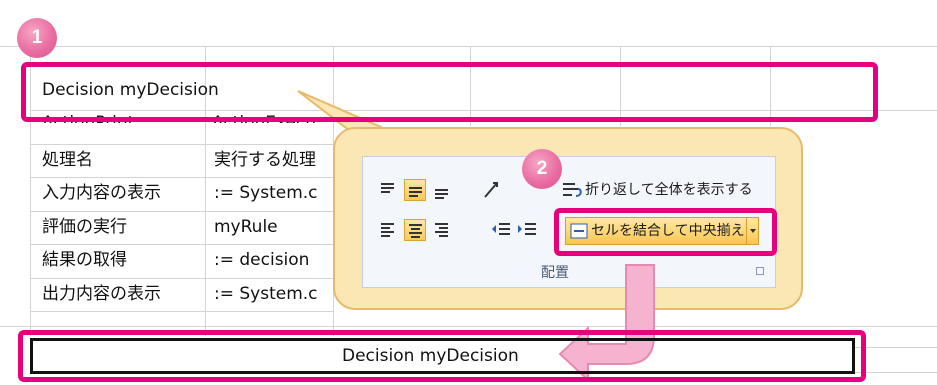  Describe the element at coordinates (606, 323) in the screenshot. I see `flow-arrow` at that location.